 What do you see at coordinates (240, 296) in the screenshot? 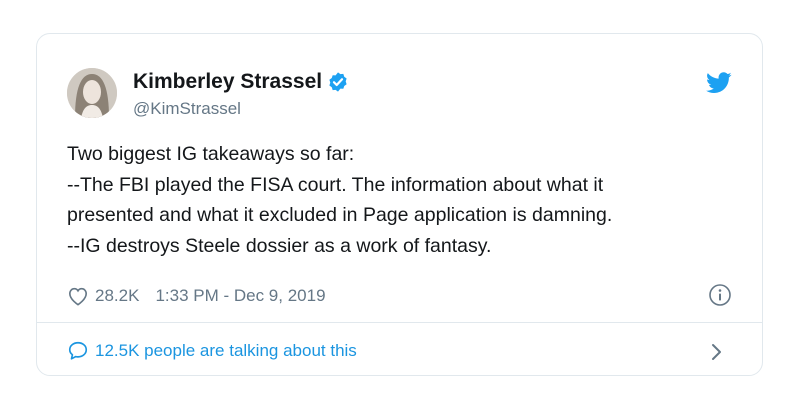
I see `tweet-timestamp: 1:33 PM - Dec 9, 2019` at bounding box center [240, 296].